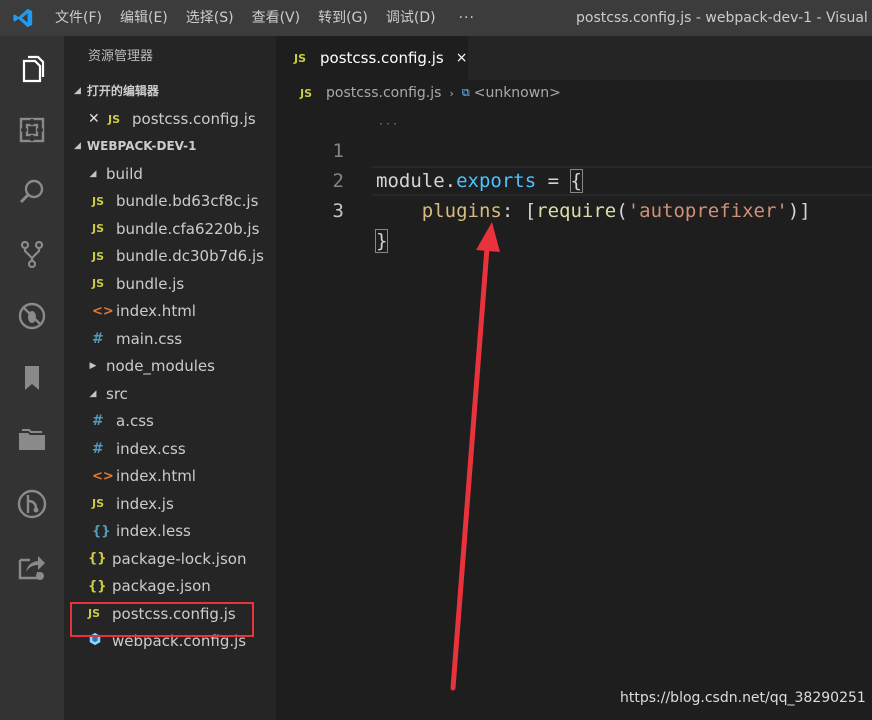 The image size is (872, 720). Describe the element at coordinates (141, 146) in the screenshot. I see `project-label: WEBPACK-DEV-1` at that location.